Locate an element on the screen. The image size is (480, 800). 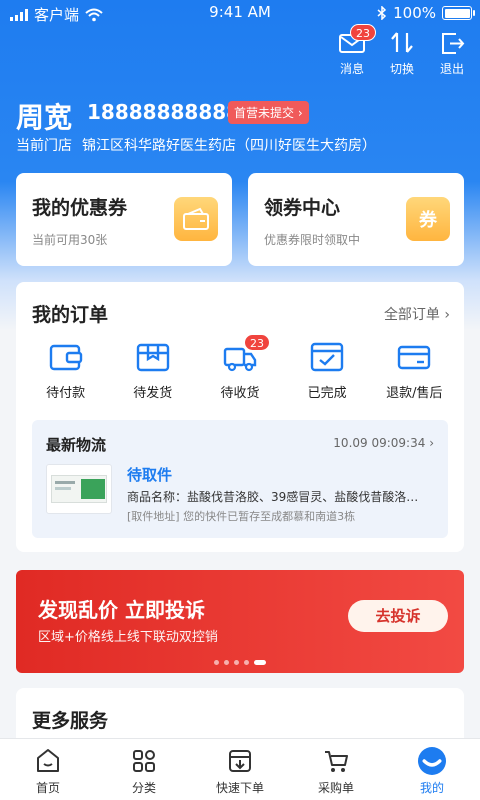
my-coupons-title: 我的优惠券 is located at coordinates (80, 208).